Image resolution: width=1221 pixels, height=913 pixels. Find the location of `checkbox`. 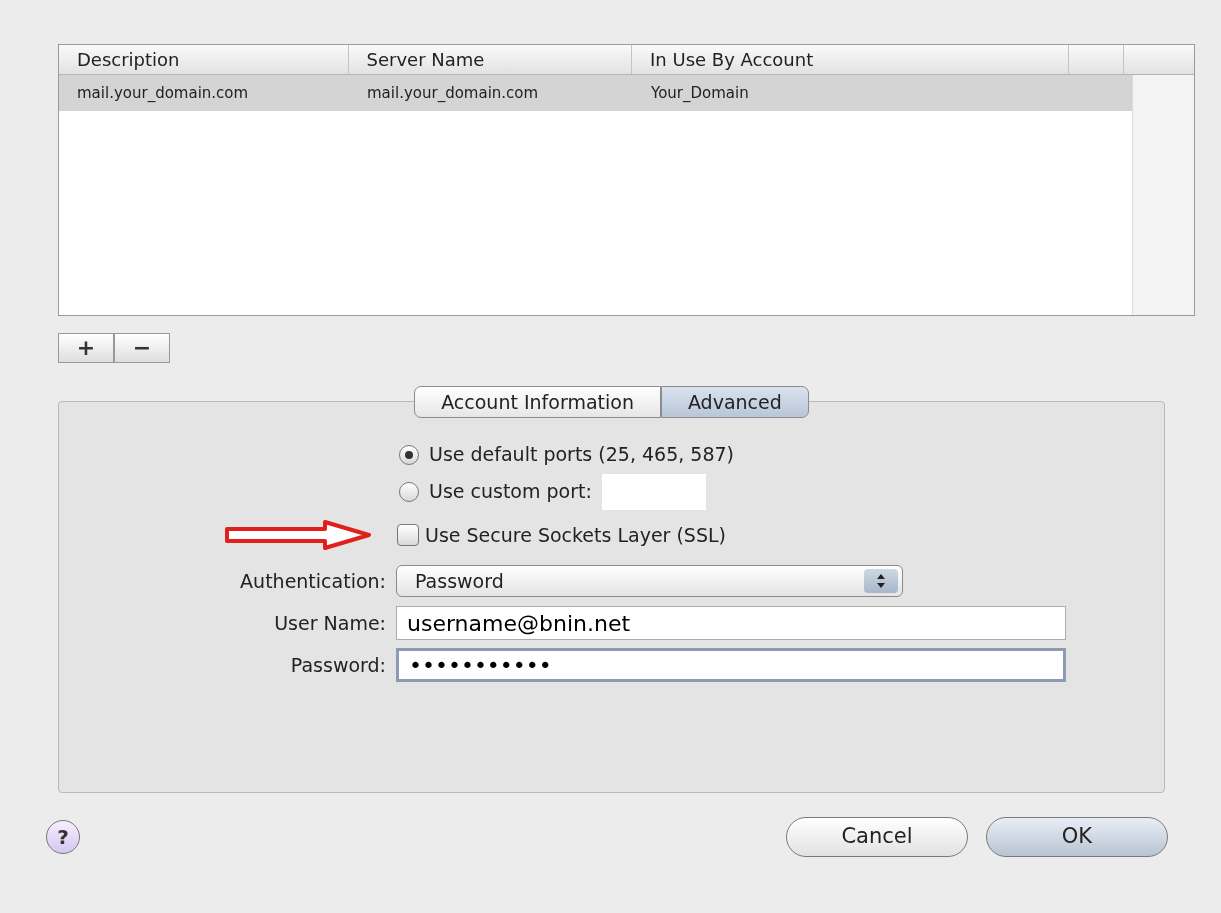

checkbox is located at coordinates (408, 535).